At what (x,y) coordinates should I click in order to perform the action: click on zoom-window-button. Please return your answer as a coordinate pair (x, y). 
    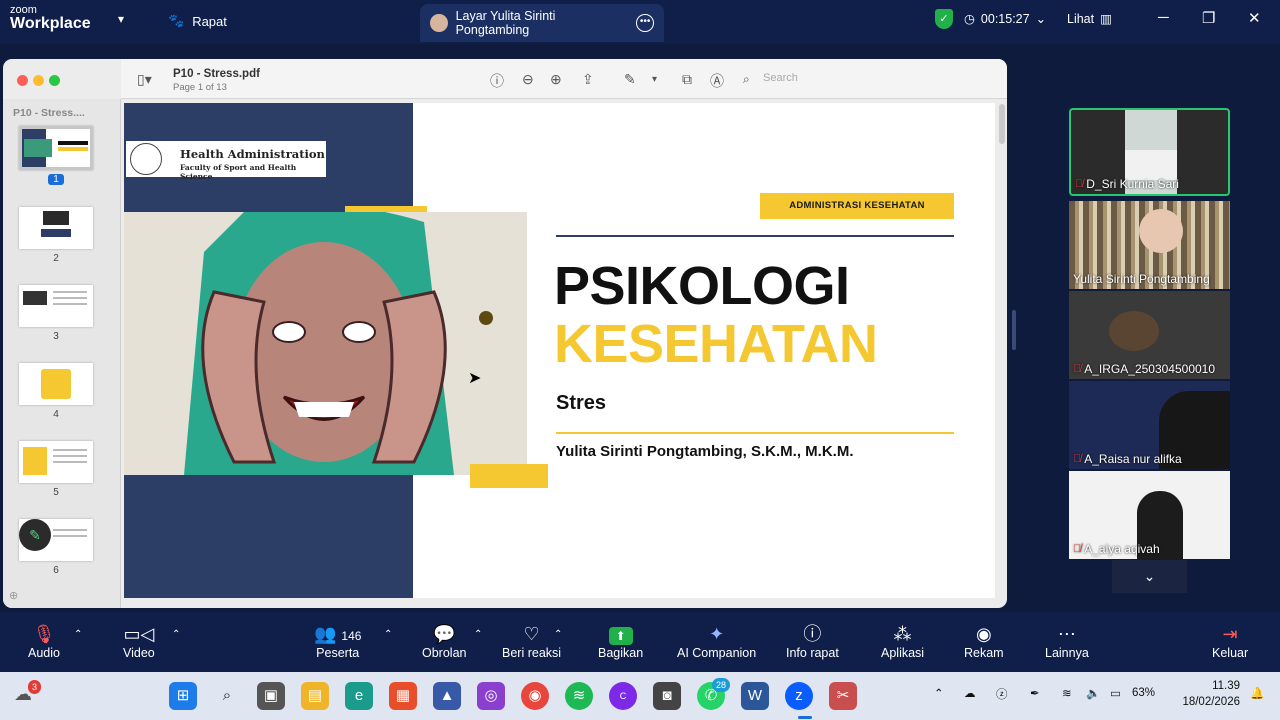
    Looking at the image, I should click on (54, 80).